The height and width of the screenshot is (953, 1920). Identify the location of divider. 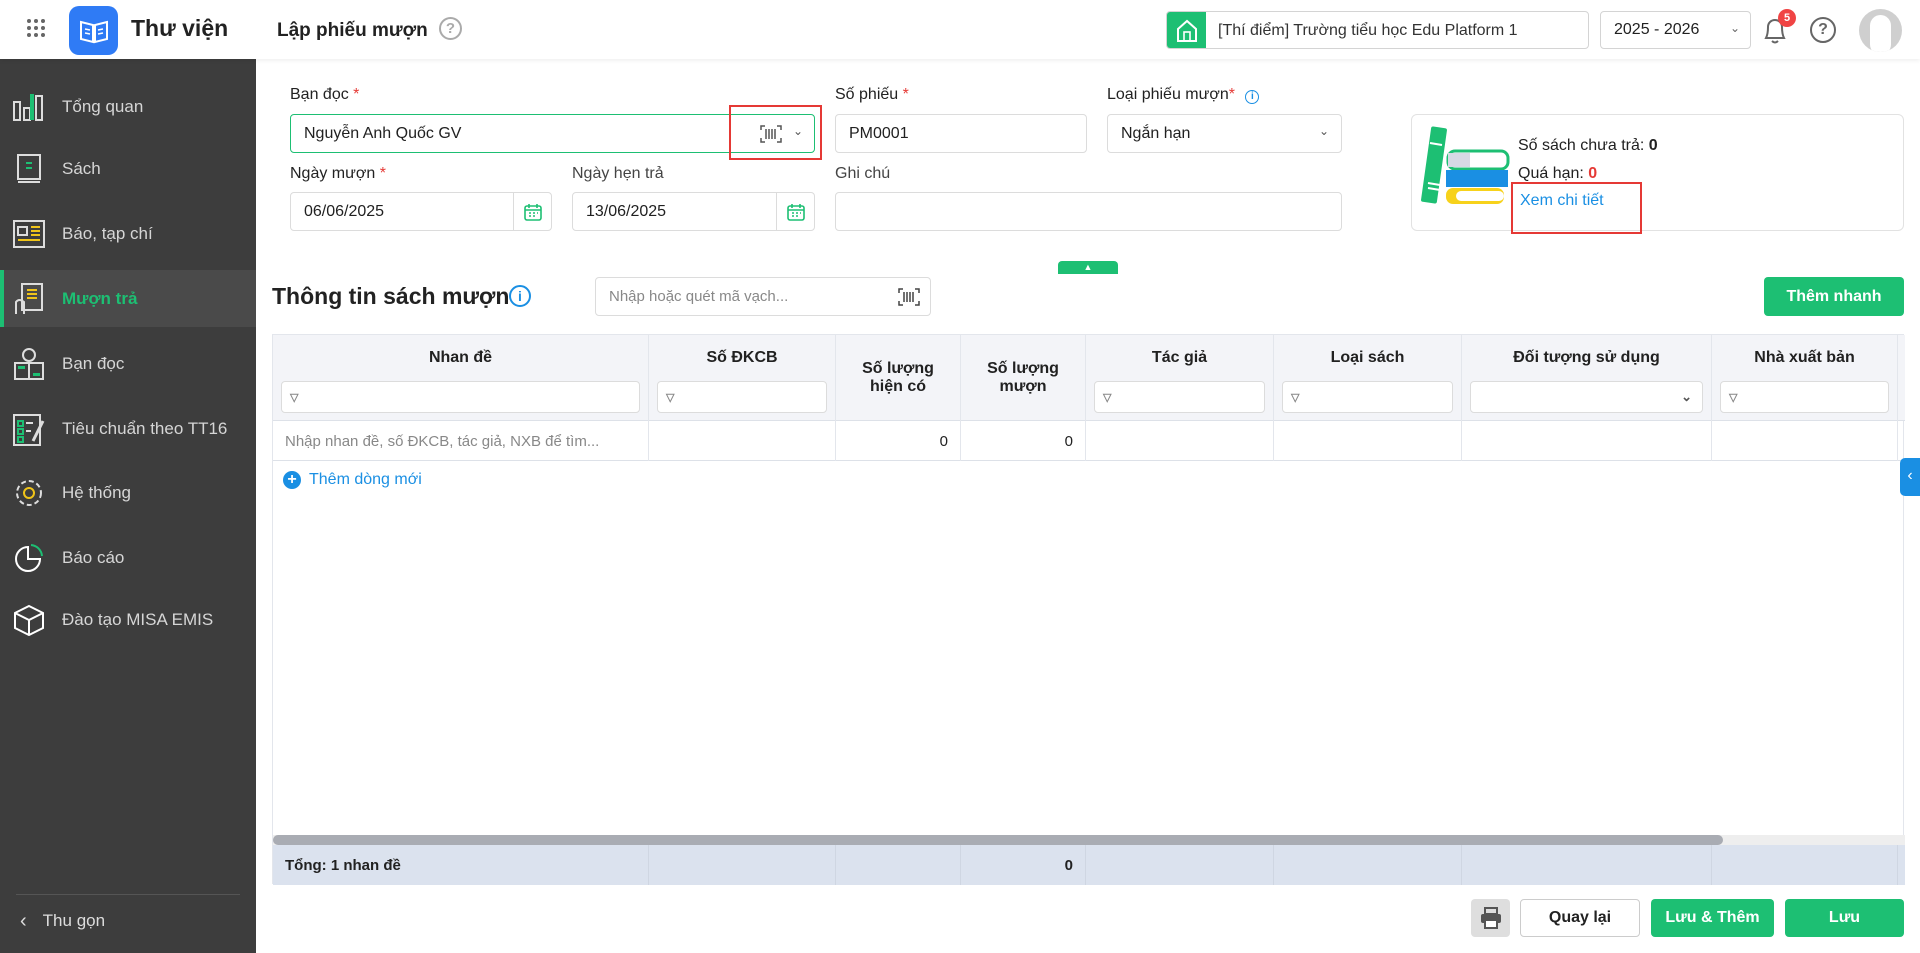
(128, 894).